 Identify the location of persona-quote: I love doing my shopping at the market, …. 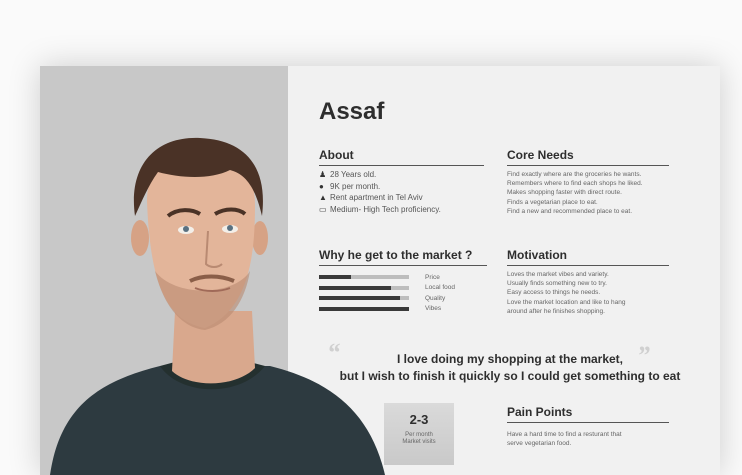
(510, 368).